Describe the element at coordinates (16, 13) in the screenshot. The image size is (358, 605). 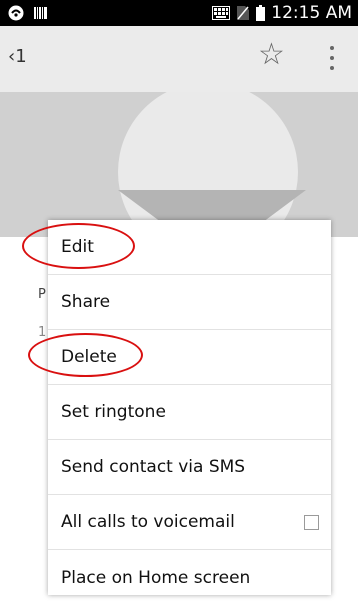
I see `app-notification-icon` at that location.